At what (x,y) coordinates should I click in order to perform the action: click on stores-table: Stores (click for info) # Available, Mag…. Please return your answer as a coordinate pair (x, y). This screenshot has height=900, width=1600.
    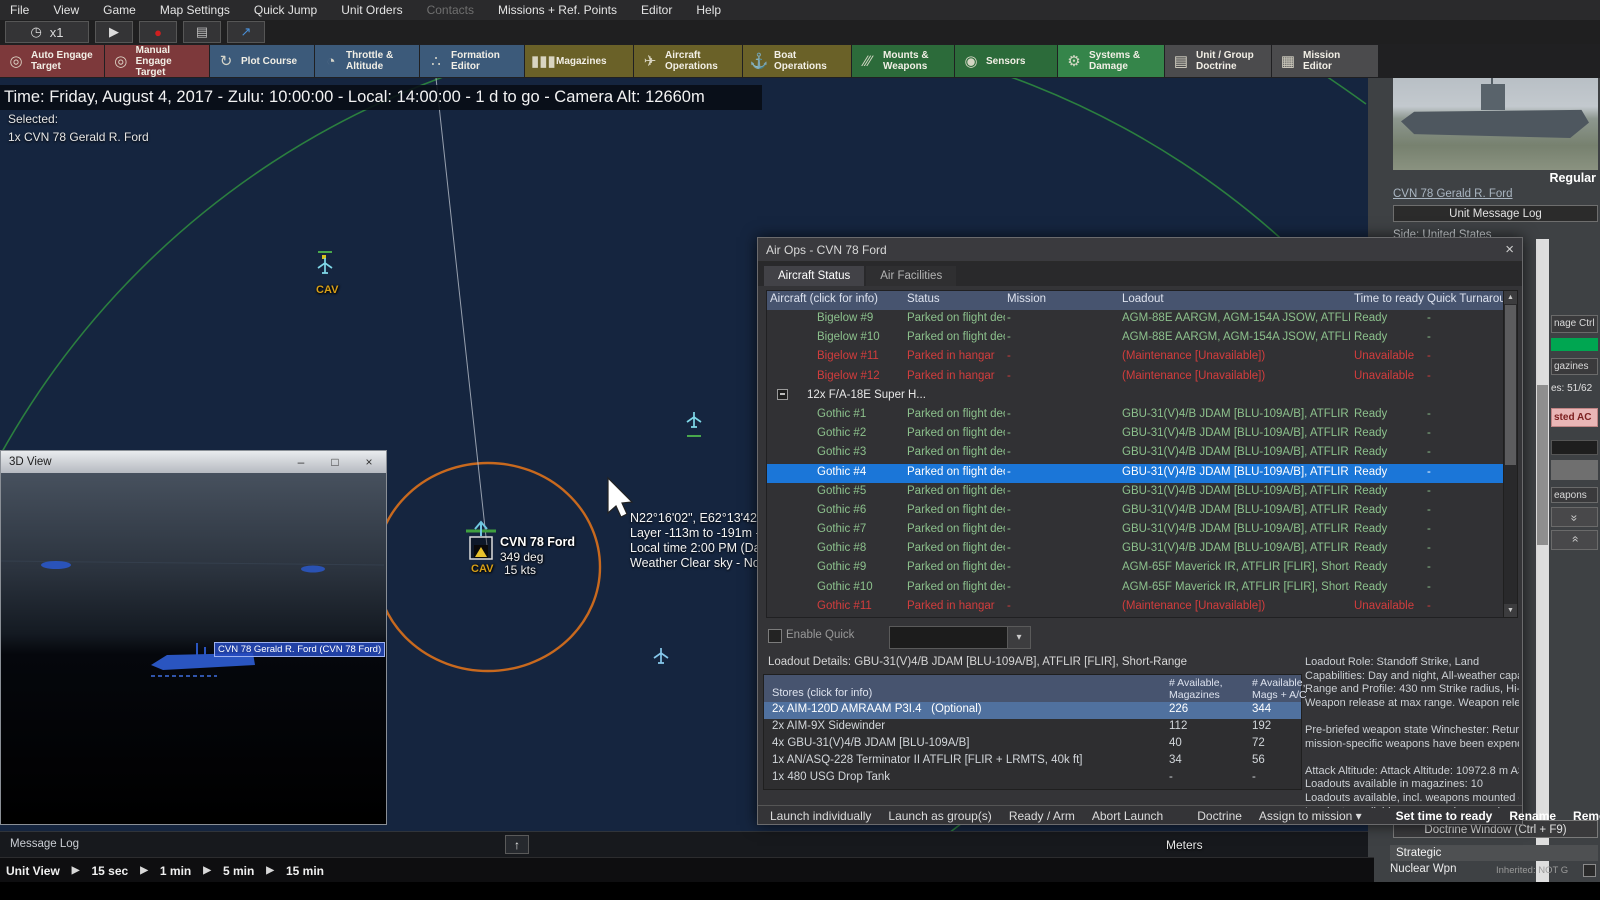
    Looking at the image, I should click on (1035, 732).